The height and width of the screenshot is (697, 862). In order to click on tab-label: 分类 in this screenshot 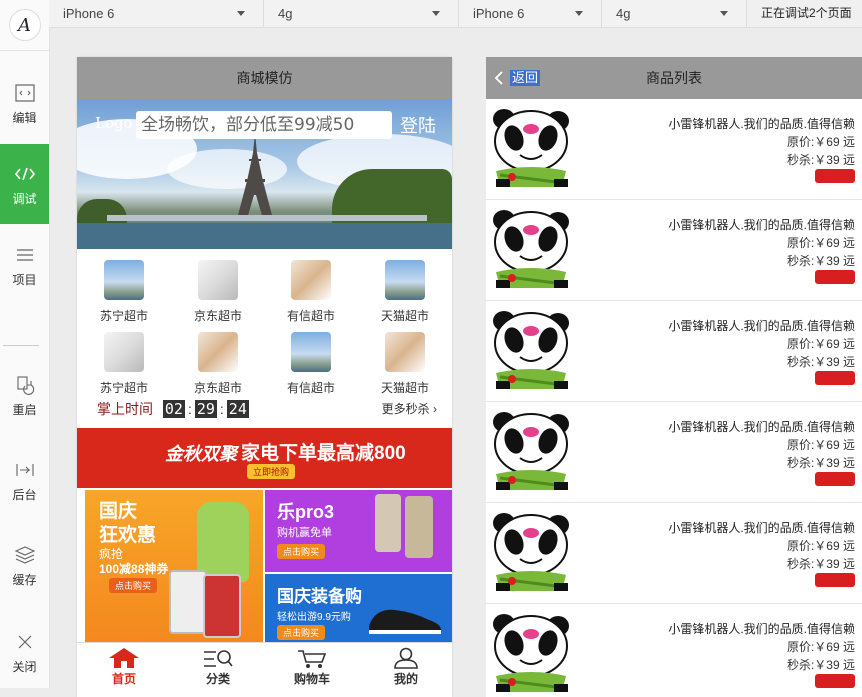, I will do `click(217, 679)`.